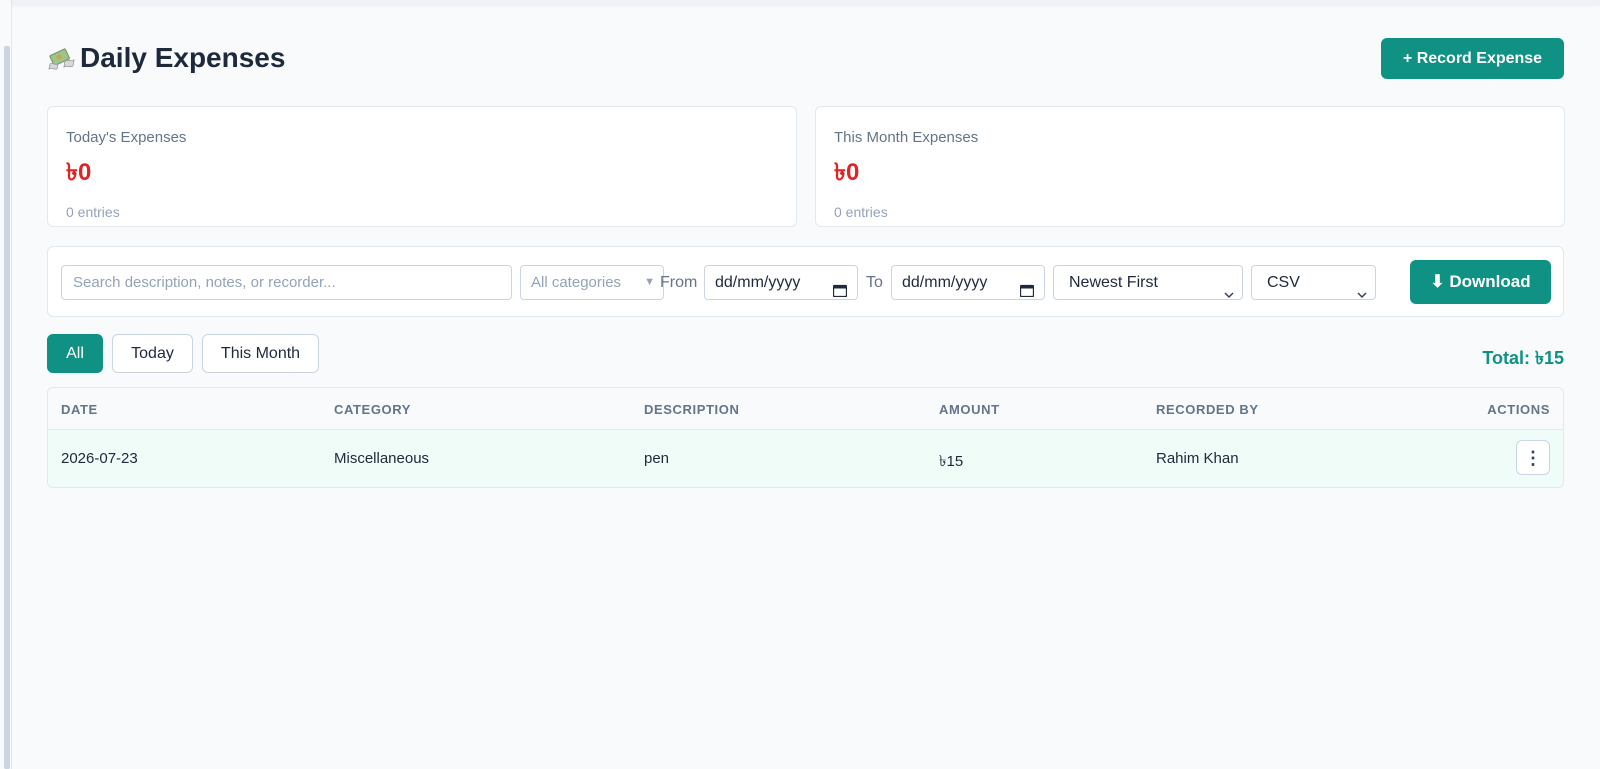 Image resolution: width=1600 pixels, height=769 pixels. I want to click on triangle-down-icon: ▼, so click(649, 282).